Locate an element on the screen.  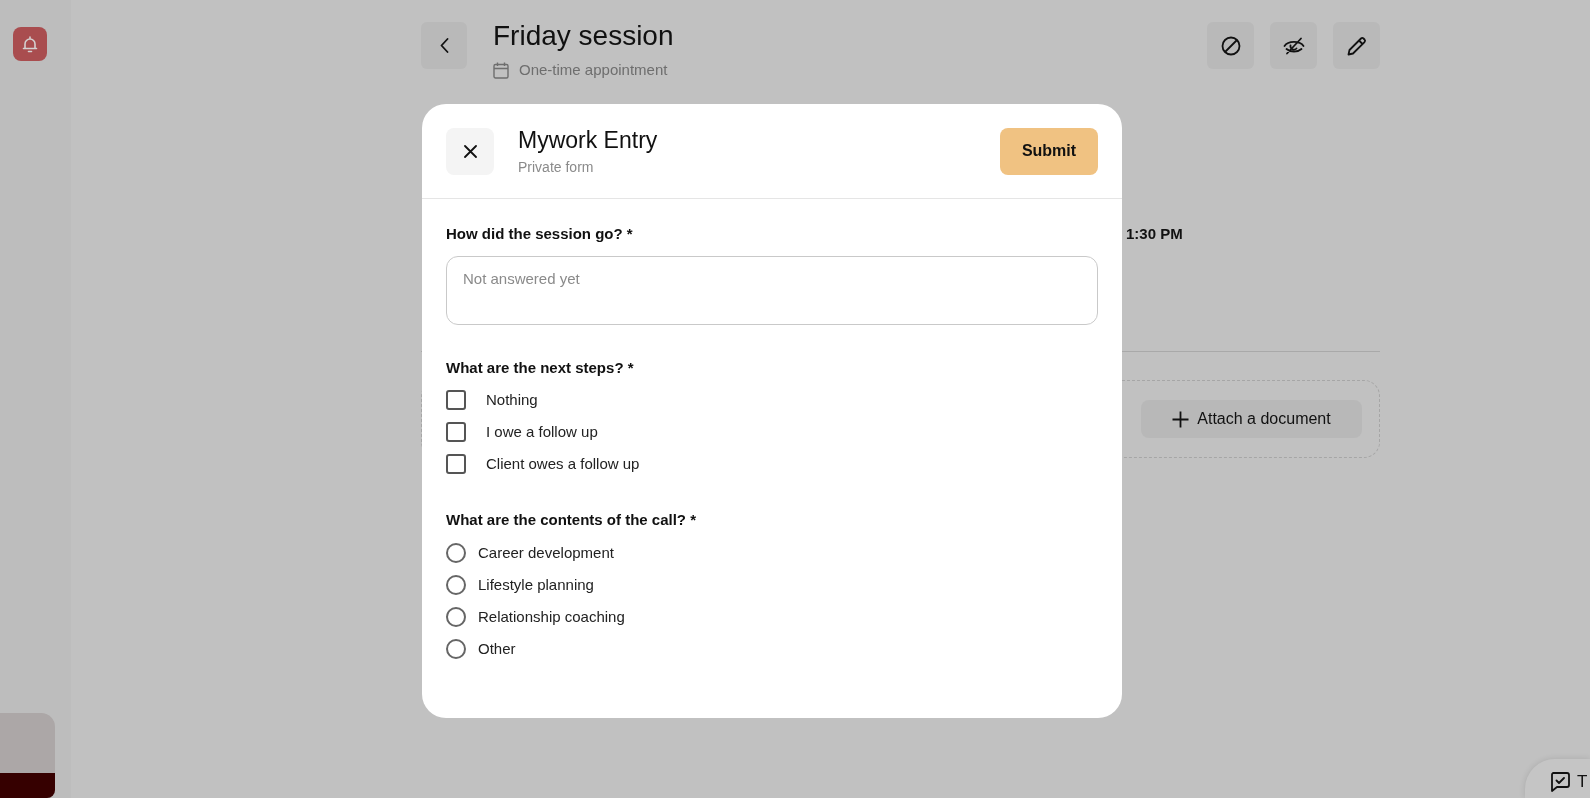
sidebar-card-strip is located at coordinates (27, 785).